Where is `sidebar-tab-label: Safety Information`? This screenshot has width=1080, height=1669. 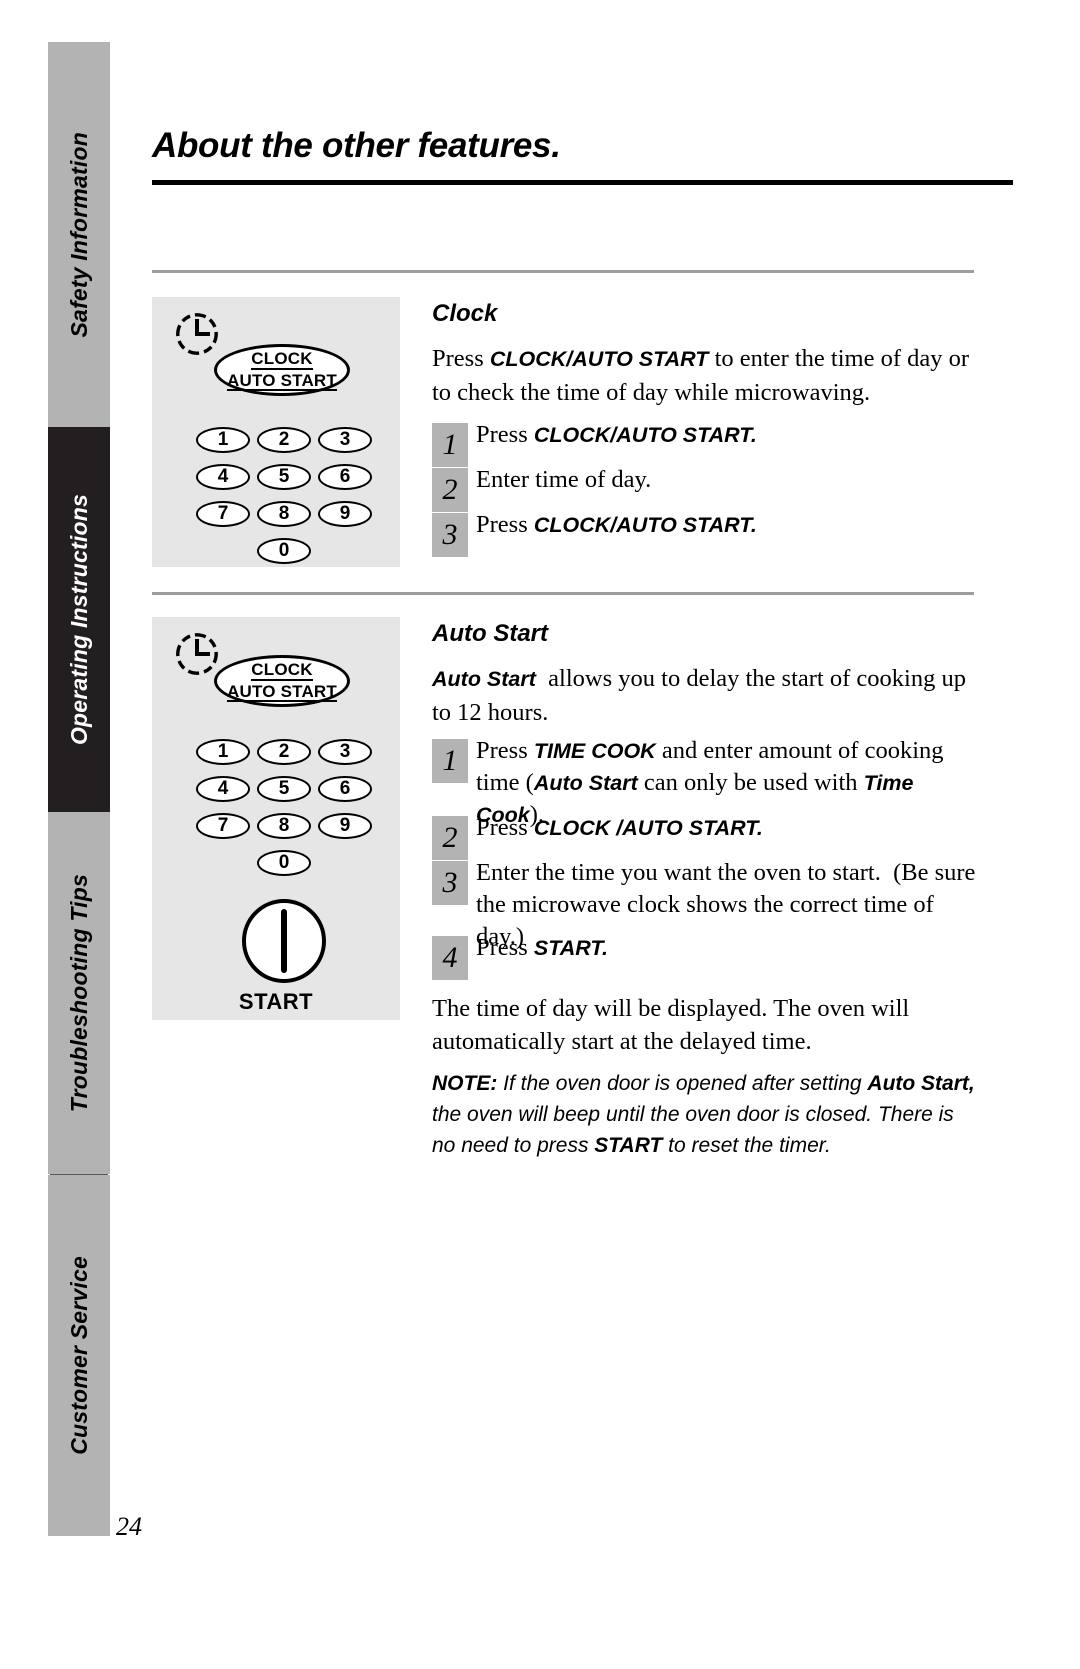 sidebar-tab-label: Safety Information is located at coordinates (78, 234).